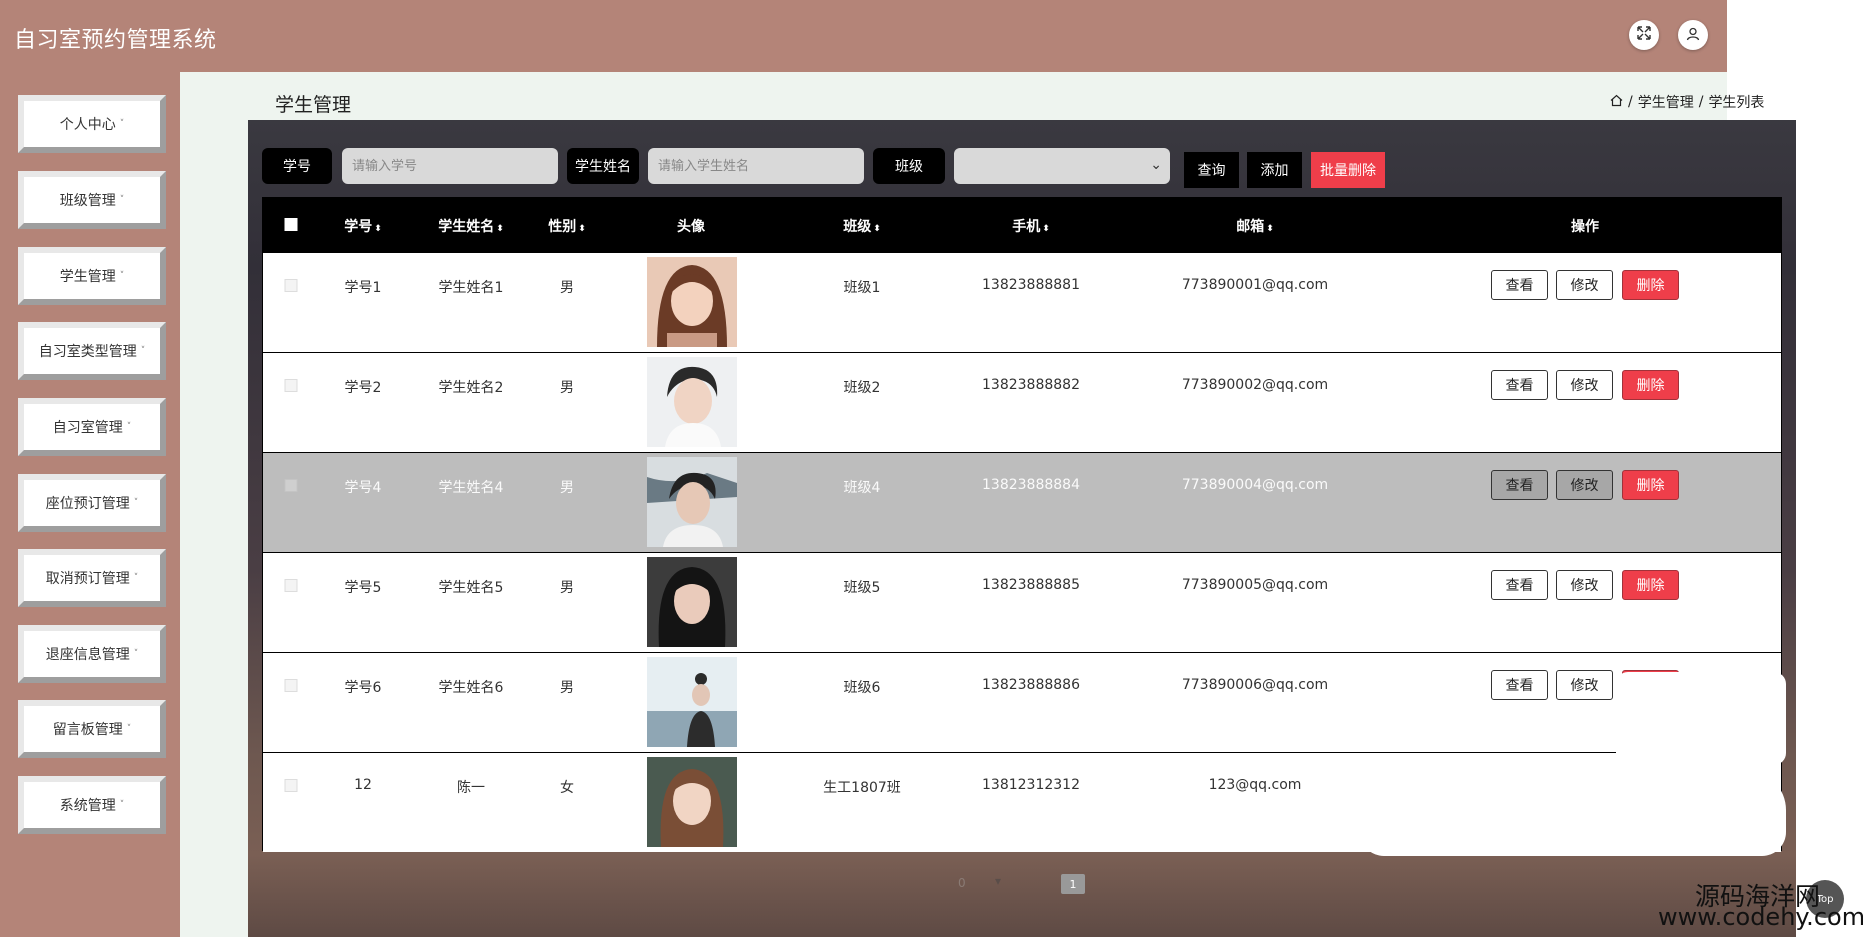 Image resolution: width=1863 pixels, height=937 pixels. What do you see at coordinates (1062, 166) in the screenshot?
I see `class-select: ⌄` at bounding box center [1062, 166].